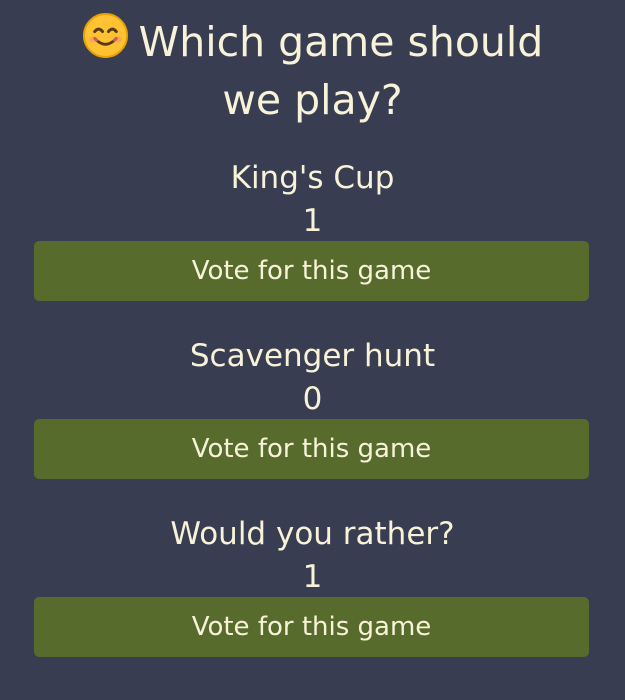 This screenshot has height=700, width=625. I want to click on vote-button-kings-cup: Vote for this game, so click(311, 271).